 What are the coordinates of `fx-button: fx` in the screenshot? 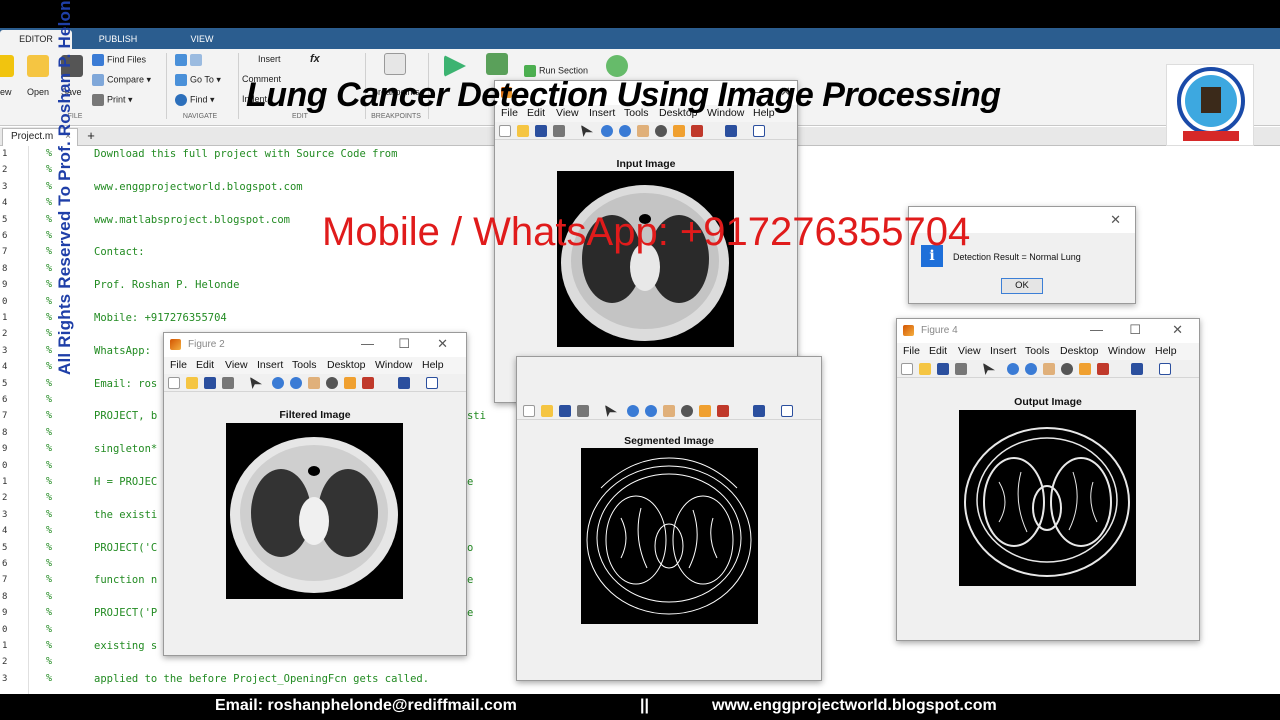 It's located at (315, 59).